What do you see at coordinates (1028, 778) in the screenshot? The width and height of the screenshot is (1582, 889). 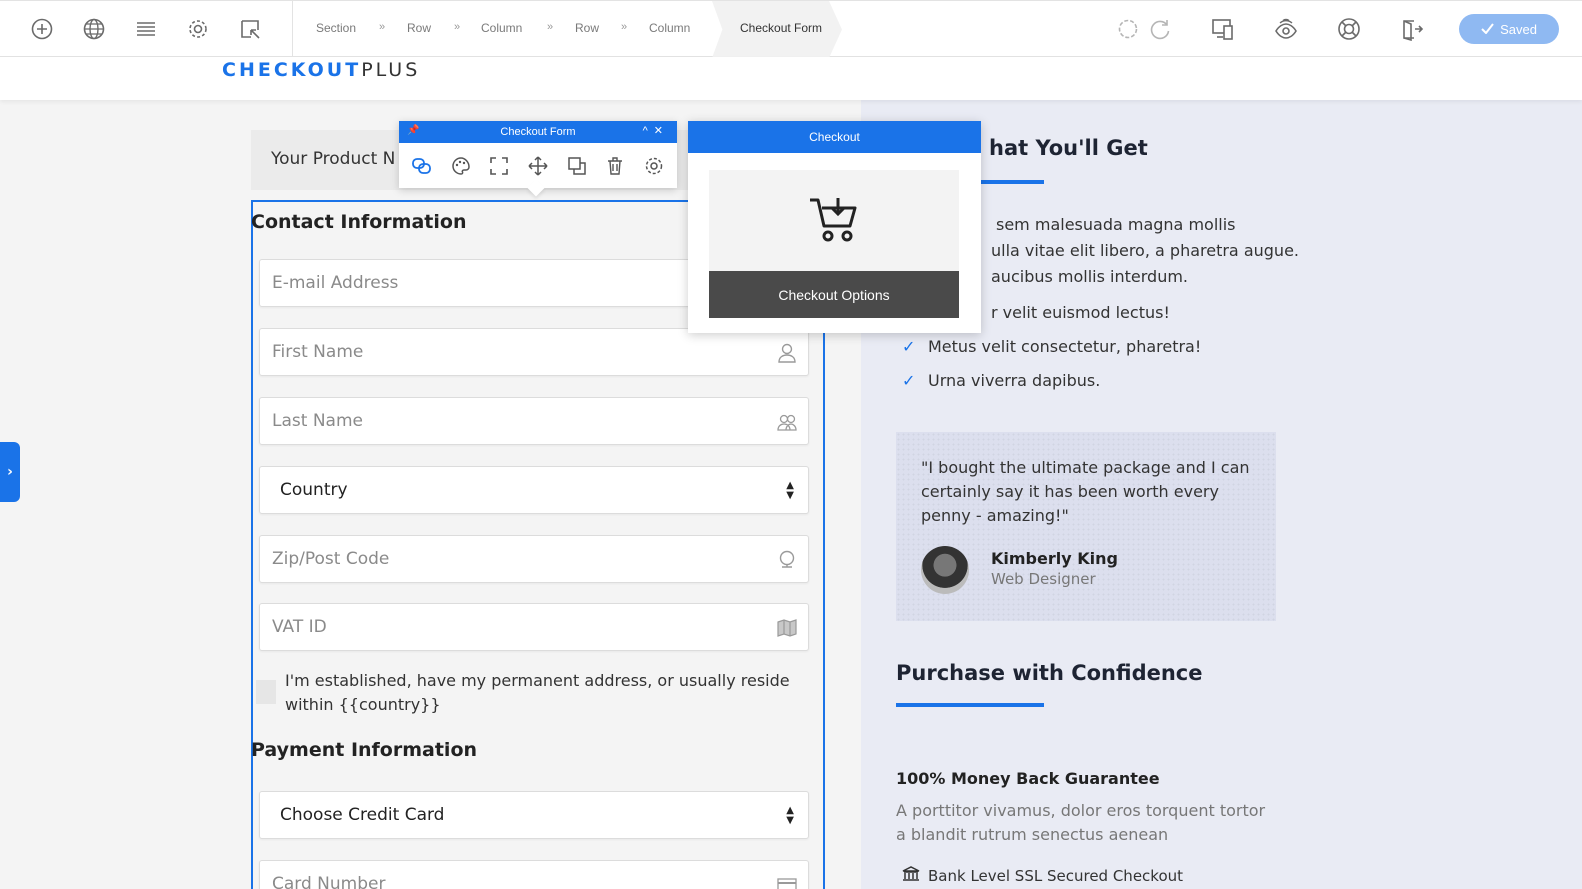 I see `guarantee-title: 100% Money Back Guarantee` at bounding box center [1028, 778].